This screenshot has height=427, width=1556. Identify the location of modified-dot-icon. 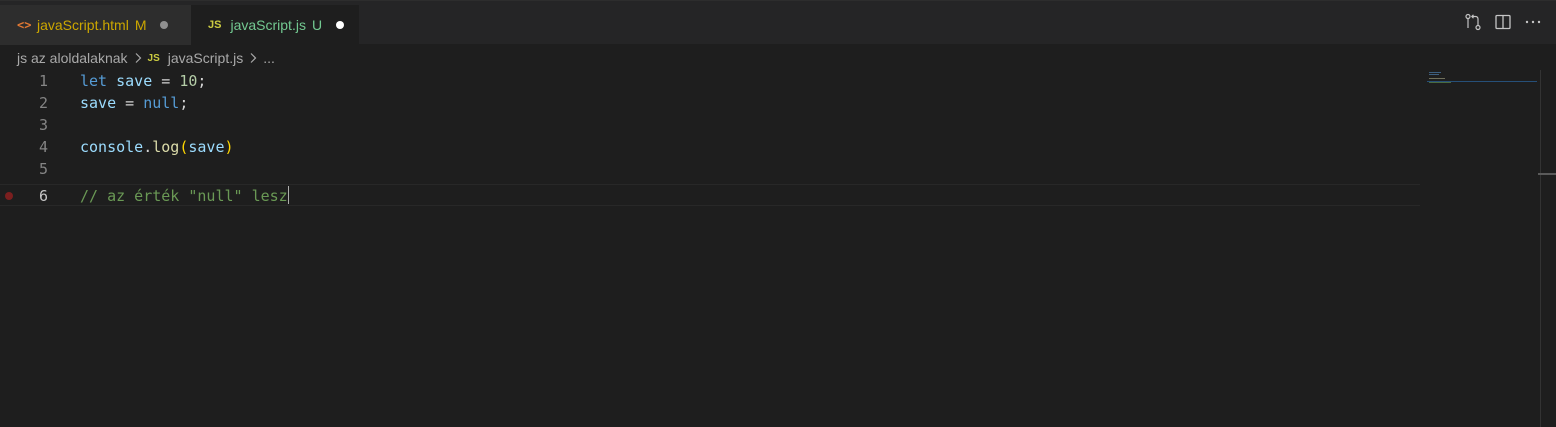
(164, 25).